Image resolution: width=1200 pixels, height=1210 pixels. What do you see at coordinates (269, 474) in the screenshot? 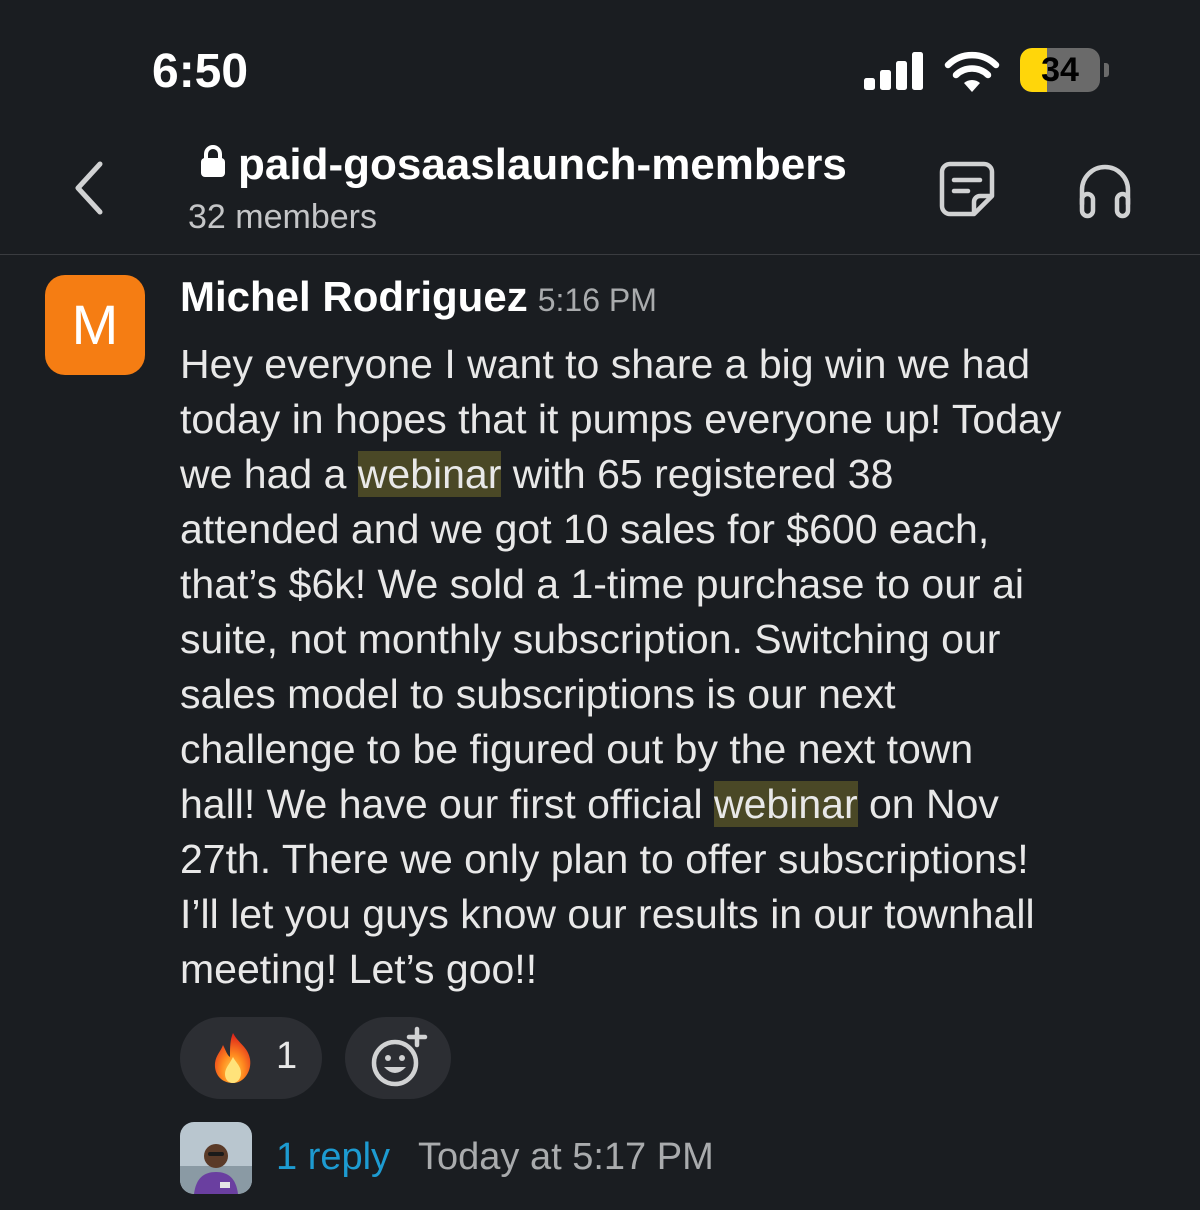
I see `message-text: we had a` at bounding box center [269, 474].